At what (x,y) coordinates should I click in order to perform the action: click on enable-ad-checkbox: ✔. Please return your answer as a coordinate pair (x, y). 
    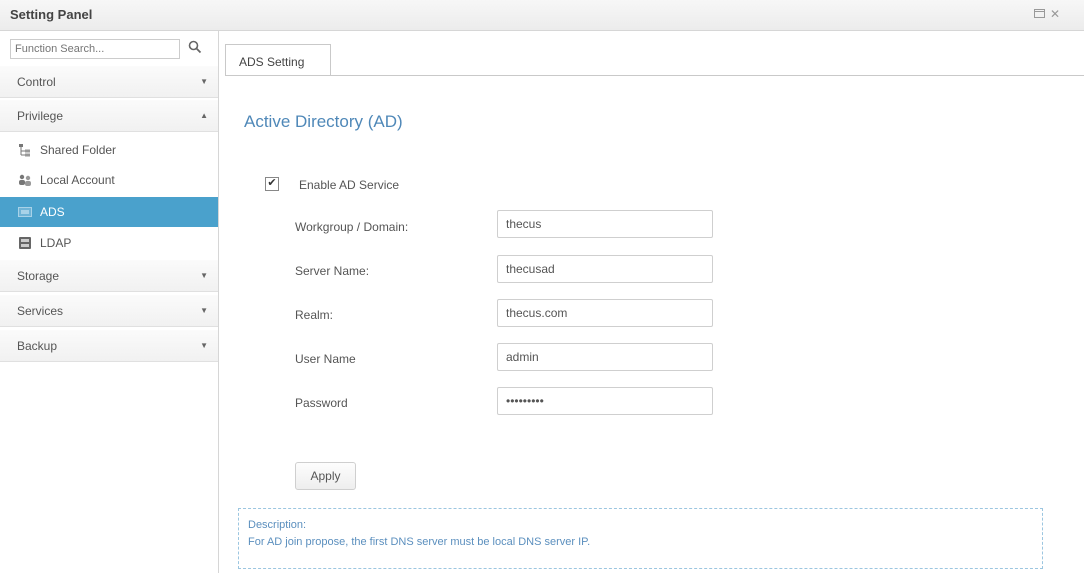
    Looking at the image, I should click on (272, 184).